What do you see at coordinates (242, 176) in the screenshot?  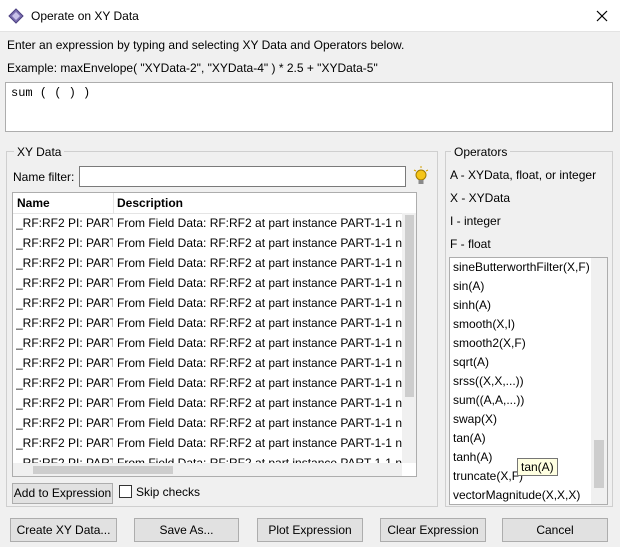 I see `name-filter-input` at bounding box center [242, 176].